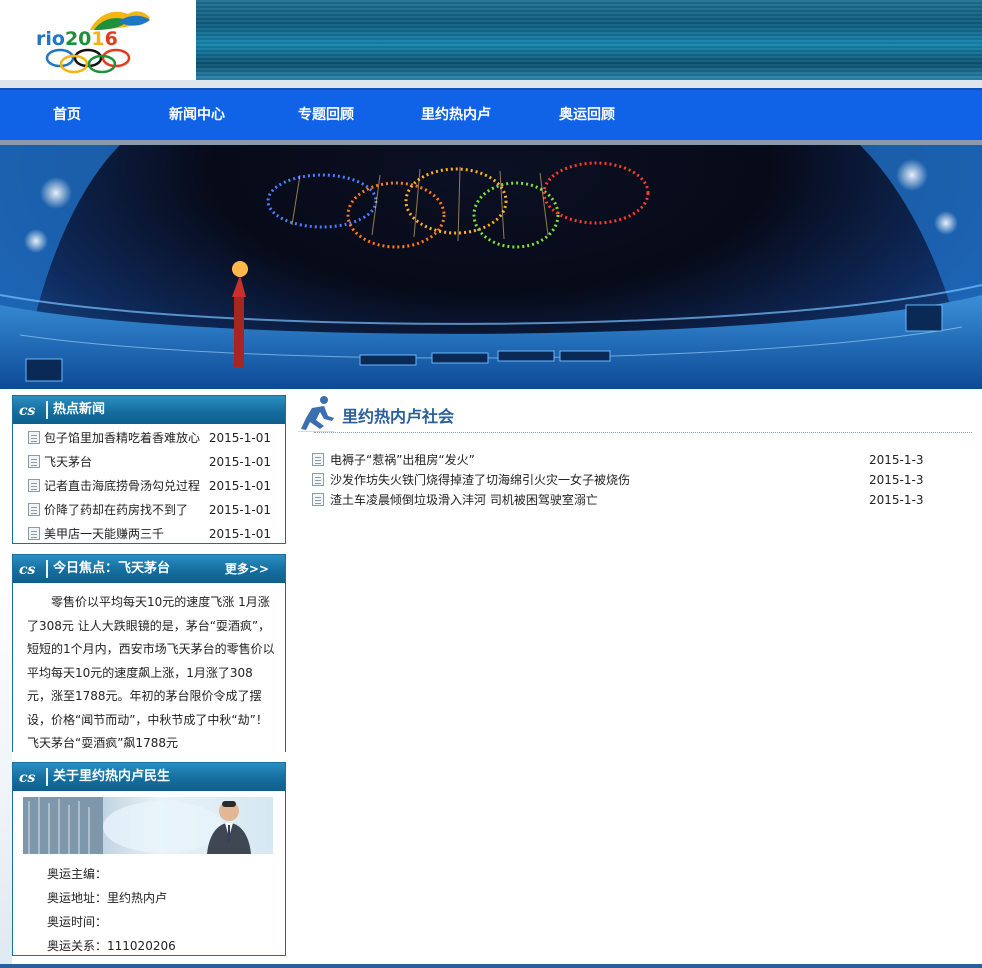  What do you see at coordinates (247, 569) in the screenshot?
I see `more-link: 更多>>` at bounding box center [247, 569].